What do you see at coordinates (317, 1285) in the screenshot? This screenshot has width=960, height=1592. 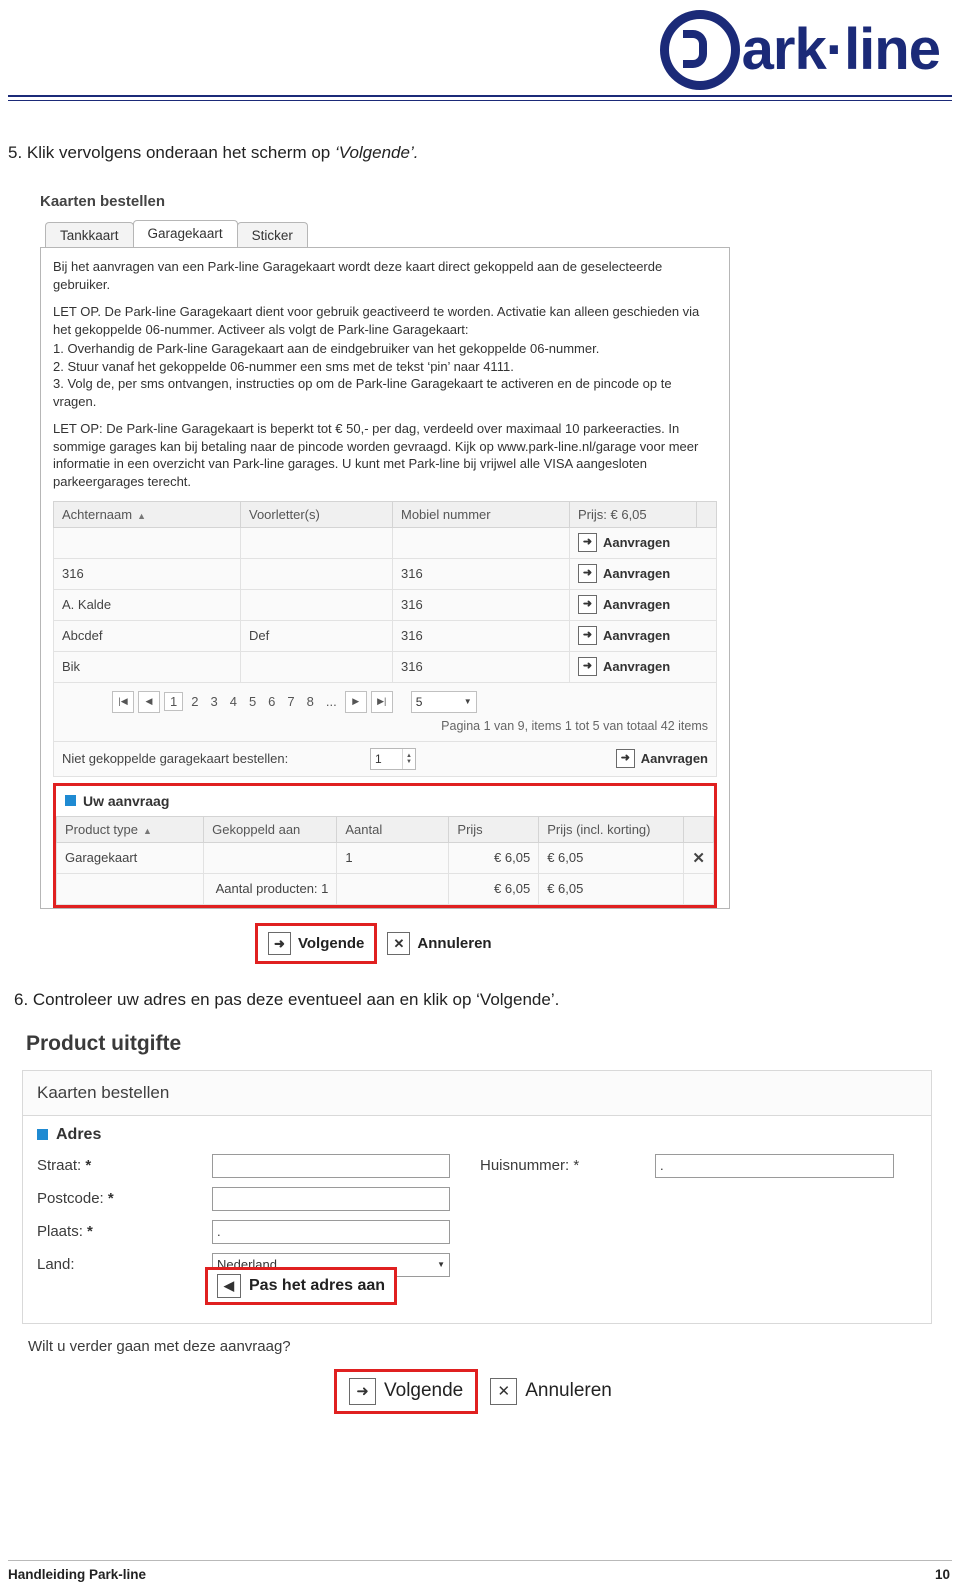 I see `pas-het-adres-aan-label: Pas het adres aan` at bounding box center [317, 1285].